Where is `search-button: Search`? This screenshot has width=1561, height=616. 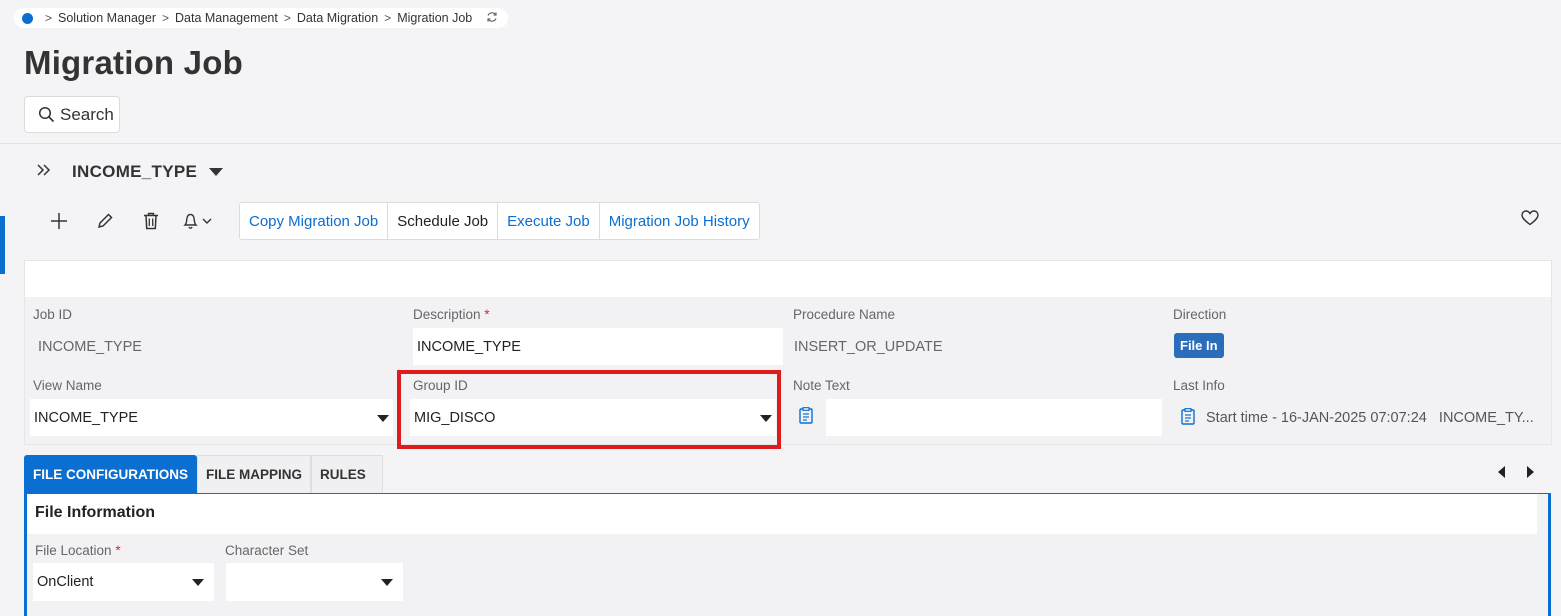 search-button: Search is located at coordinates (72, 114).